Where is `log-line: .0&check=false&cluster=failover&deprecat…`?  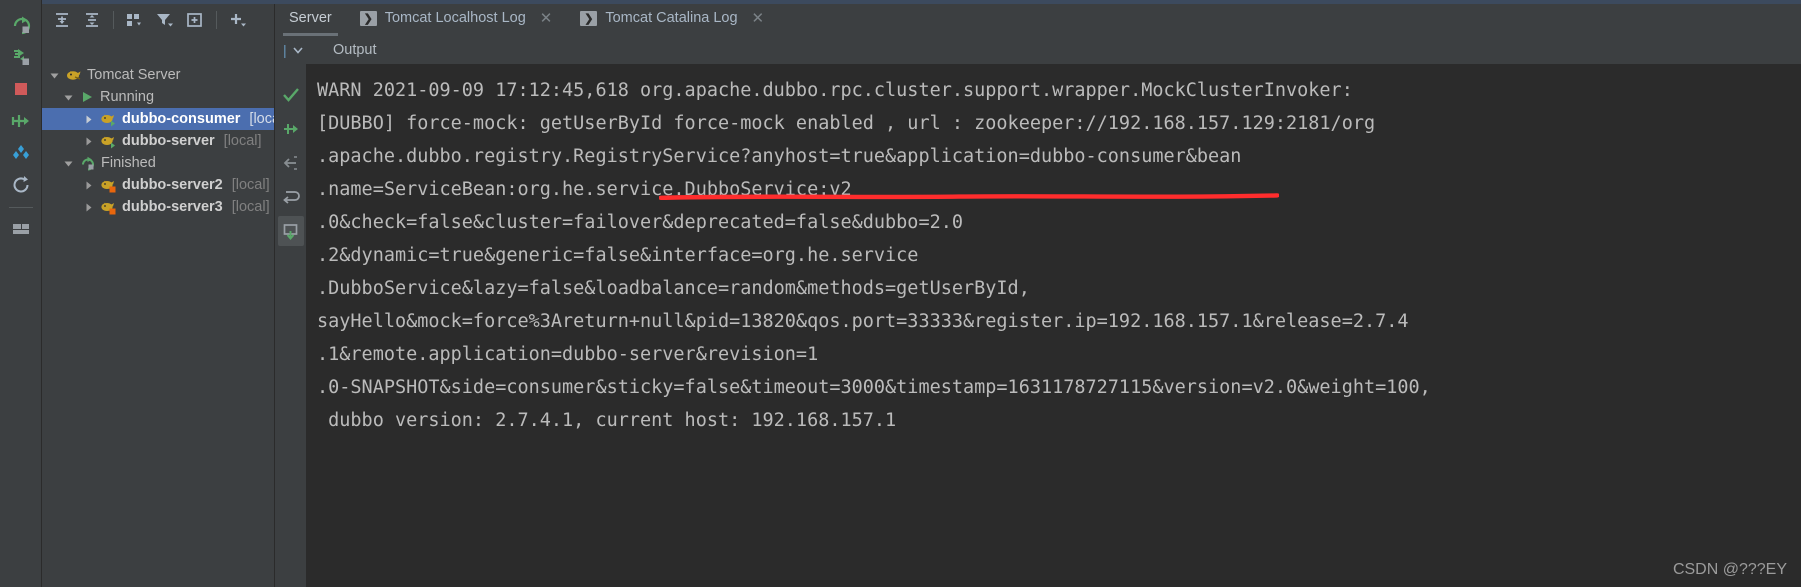
log-line: .0&check=false&cluster=failover&deprecat… is located at coordinates (640, 222).